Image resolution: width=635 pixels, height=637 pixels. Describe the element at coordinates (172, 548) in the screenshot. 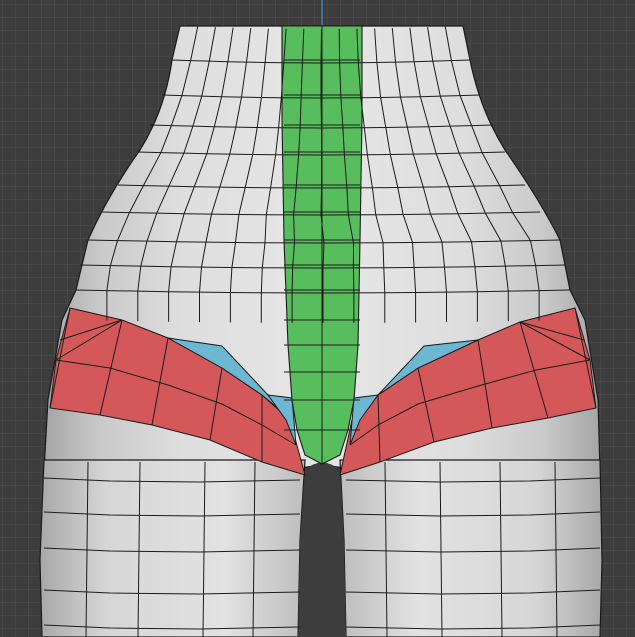

I see `left-leg-mesh` at that location.